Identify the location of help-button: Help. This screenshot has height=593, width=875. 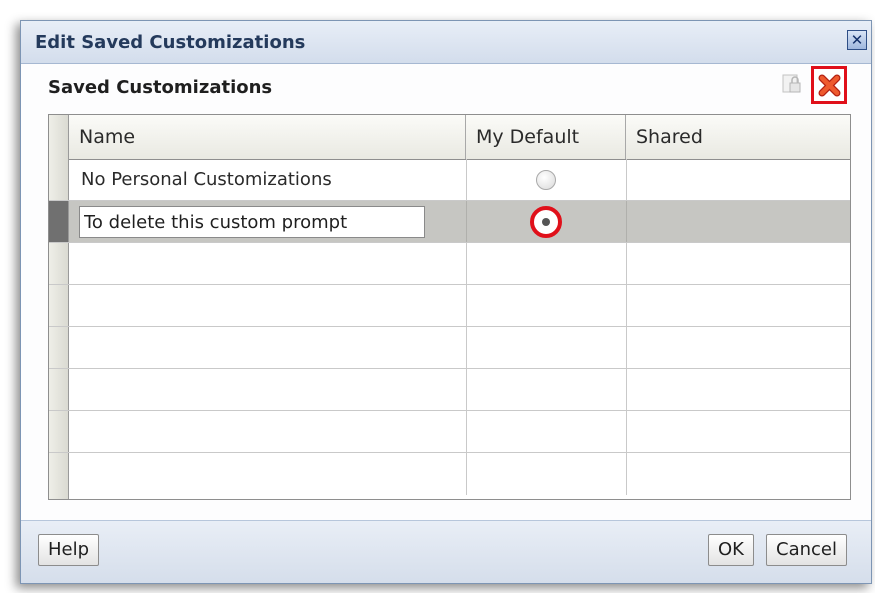
(69, 550).